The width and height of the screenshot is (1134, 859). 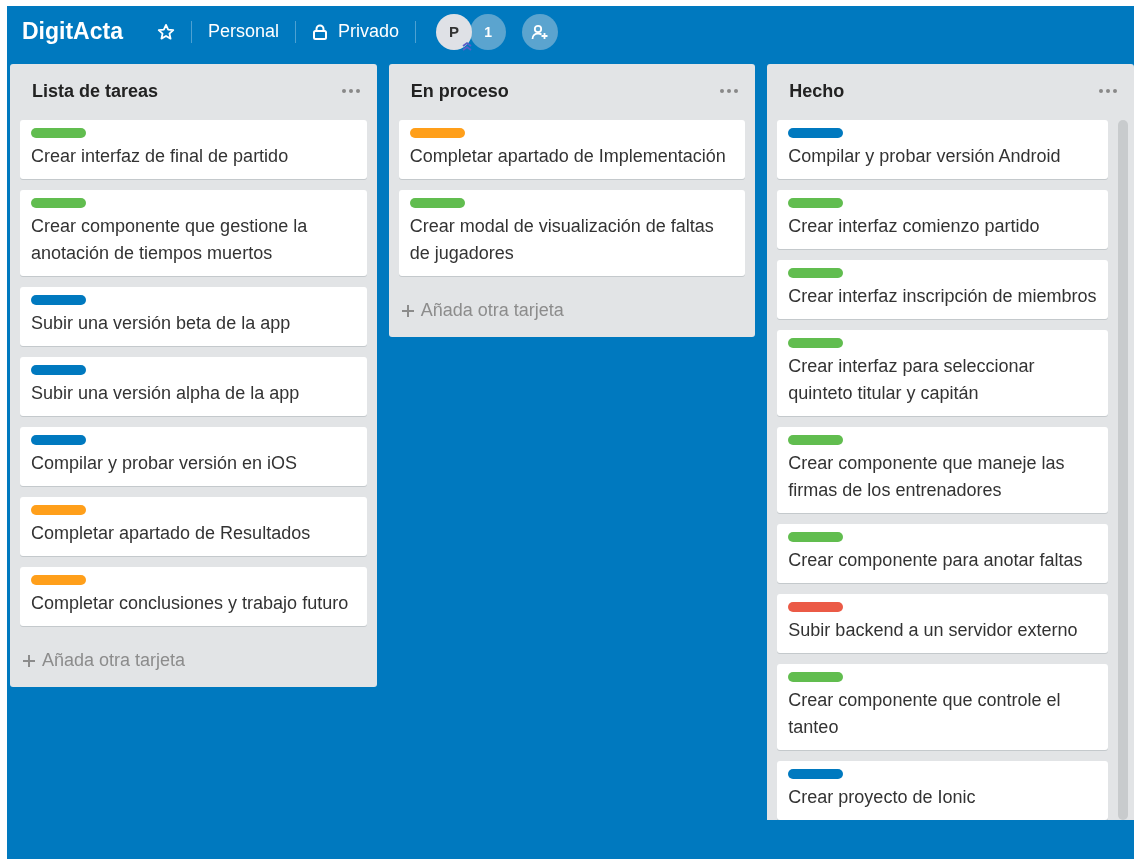 What do you see at coordinates (243, 31) in the screenshot?
I see `team-button: Personal` at bounding box center [243, 31].